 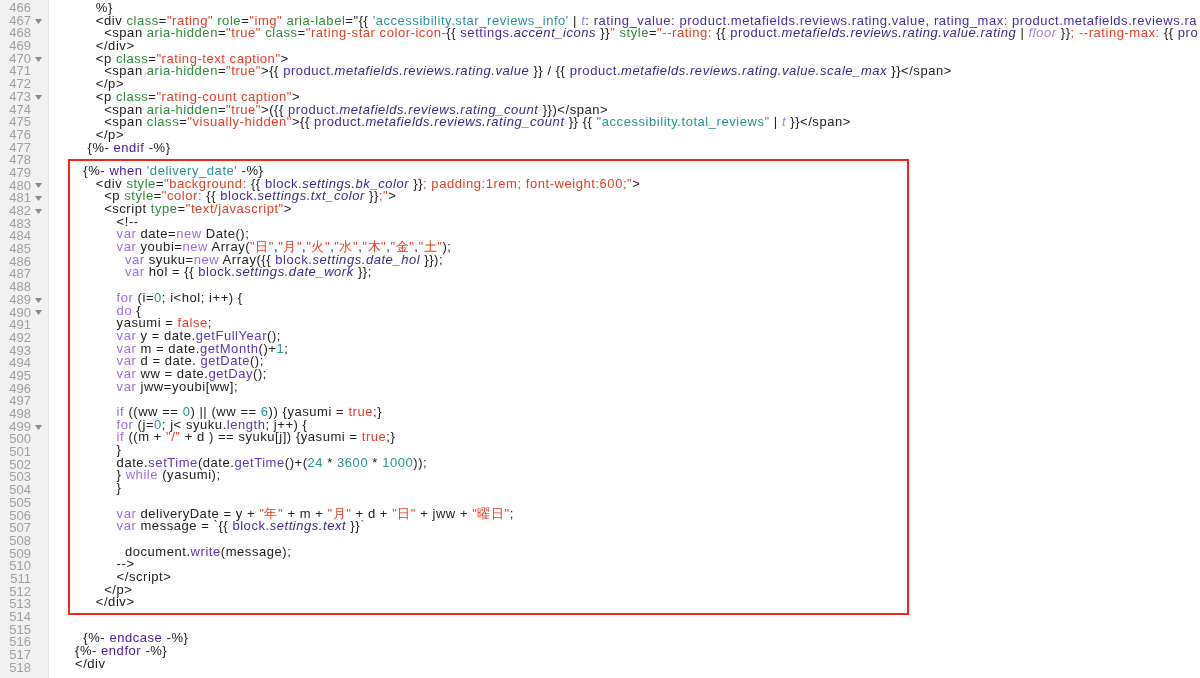 What do you see at coordinates (197, 97) in the screenshot?
I see `code-line: <p class="rating-count caption">` at bounding box center [197, 97].